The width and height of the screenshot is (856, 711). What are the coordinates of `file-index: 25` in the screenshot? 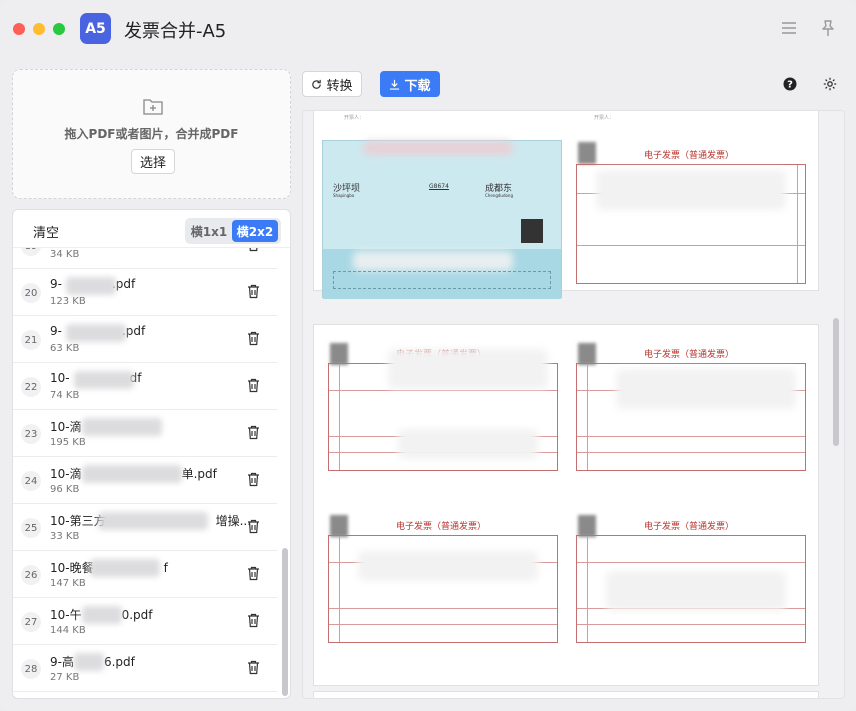 It's located at (31, 528).